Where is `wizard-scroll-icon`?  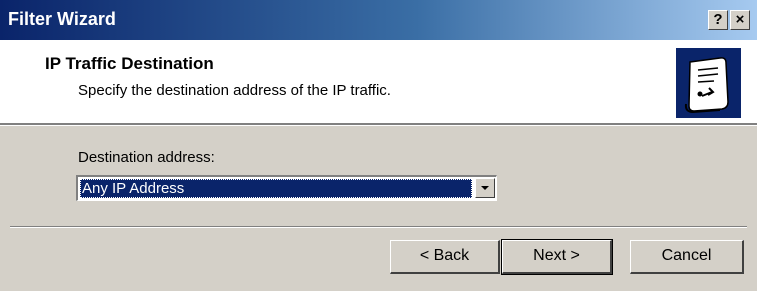
wizard-scroll-icon is located at coordinates (708, 83).